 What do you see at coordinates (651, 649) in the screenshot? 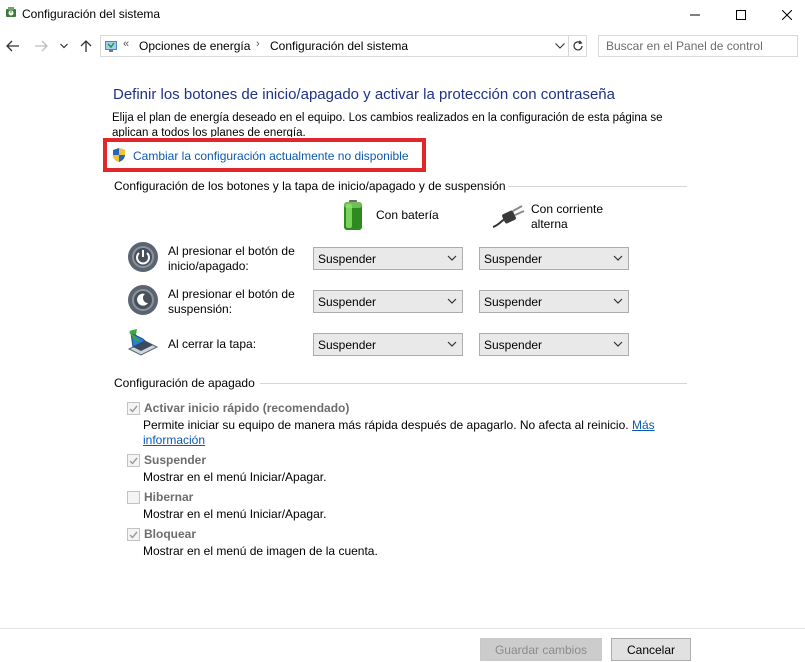
I see `cancel-button: Cancelar` at bounding box center [651, 649].